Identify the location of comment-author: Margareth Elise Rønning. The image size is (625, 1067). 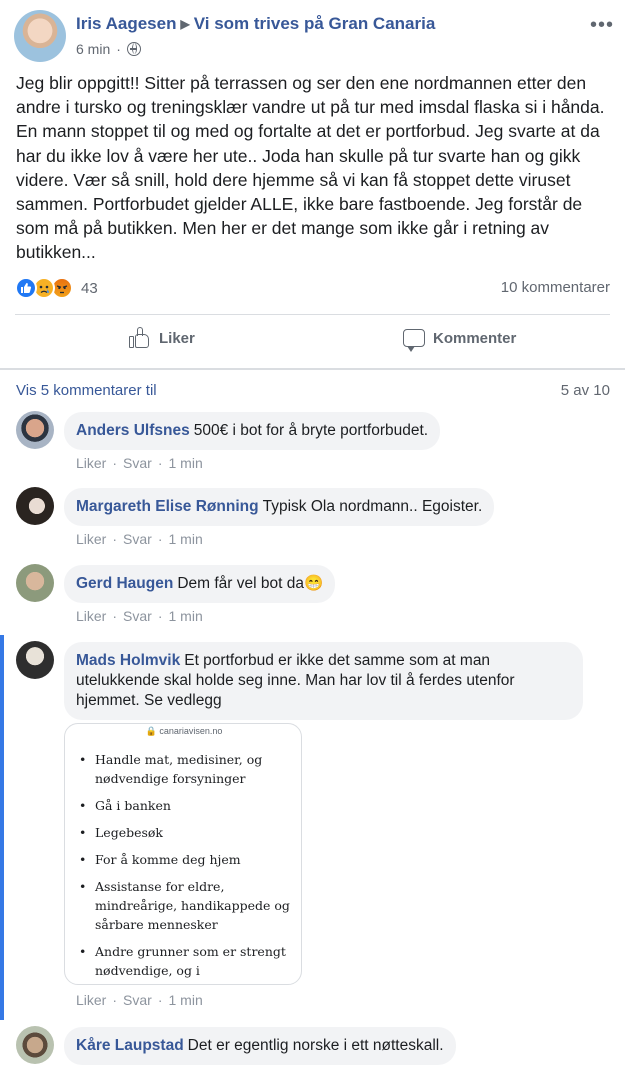
(167, 506).